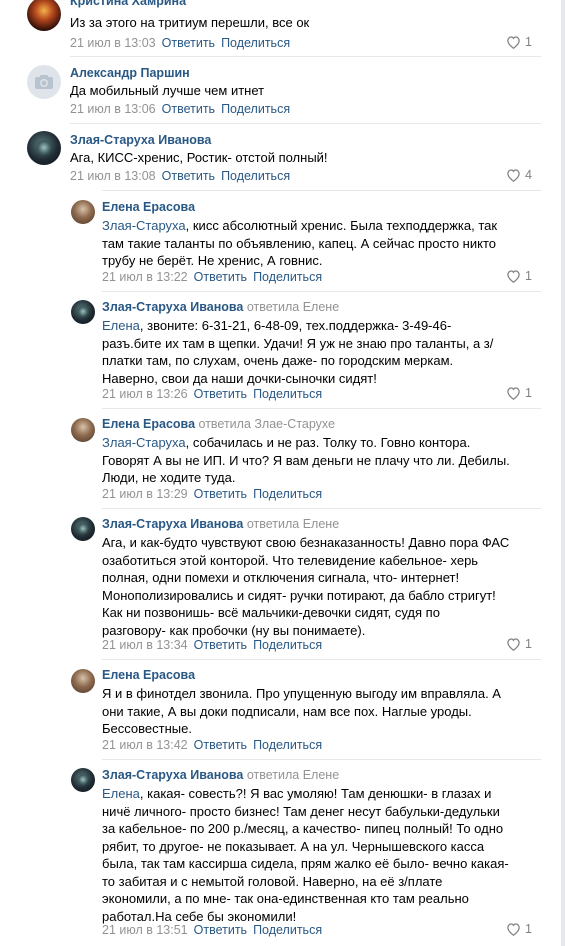 The width and height of the screenshot is (565, 946). Describe the element at coordinates (528, 175) in the screenshot. I see `like-count: 4` at that location.